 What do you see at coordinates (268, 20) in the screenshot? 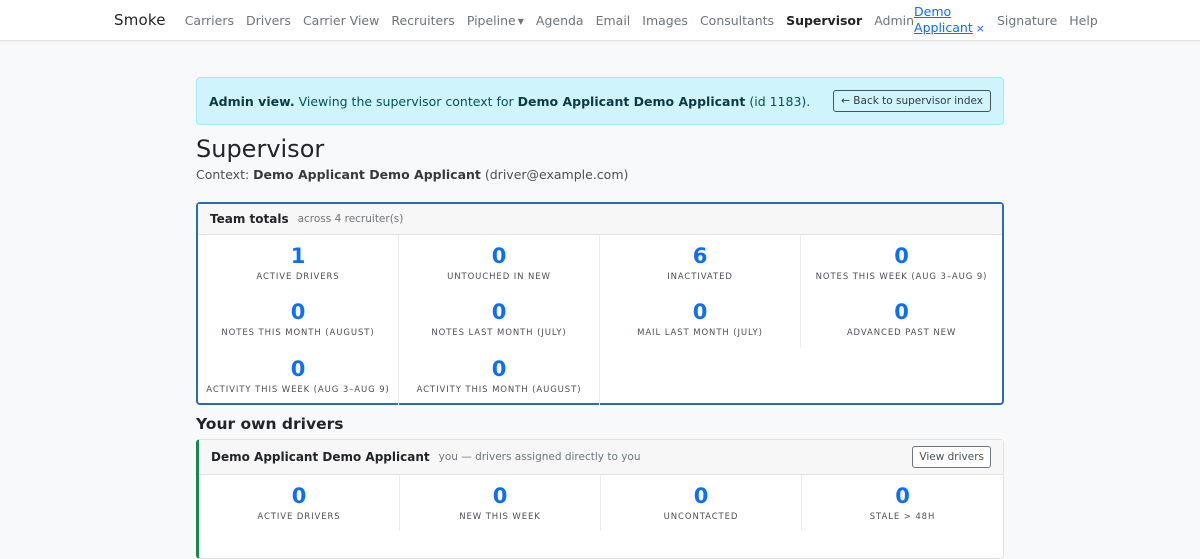
I see `nav-drivers: Drivers` at bounding box center [268, 20].